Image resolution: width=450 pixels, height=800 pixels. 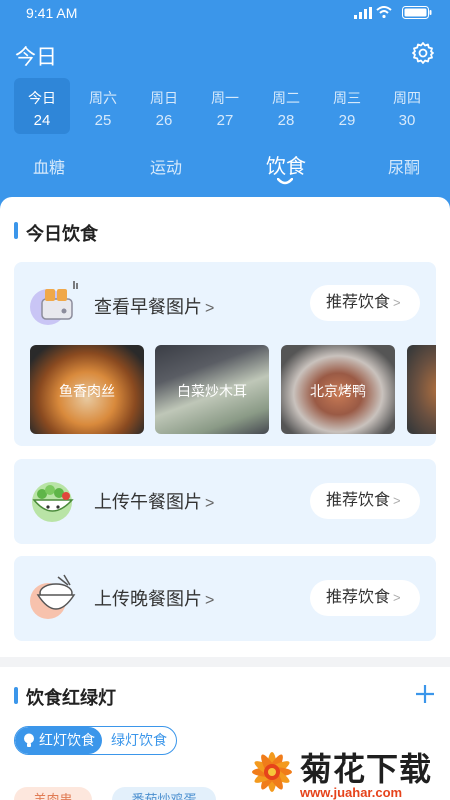 I want to click on upload-lunch-link: 上传午餐图片 >, so click(x=154, y=501).